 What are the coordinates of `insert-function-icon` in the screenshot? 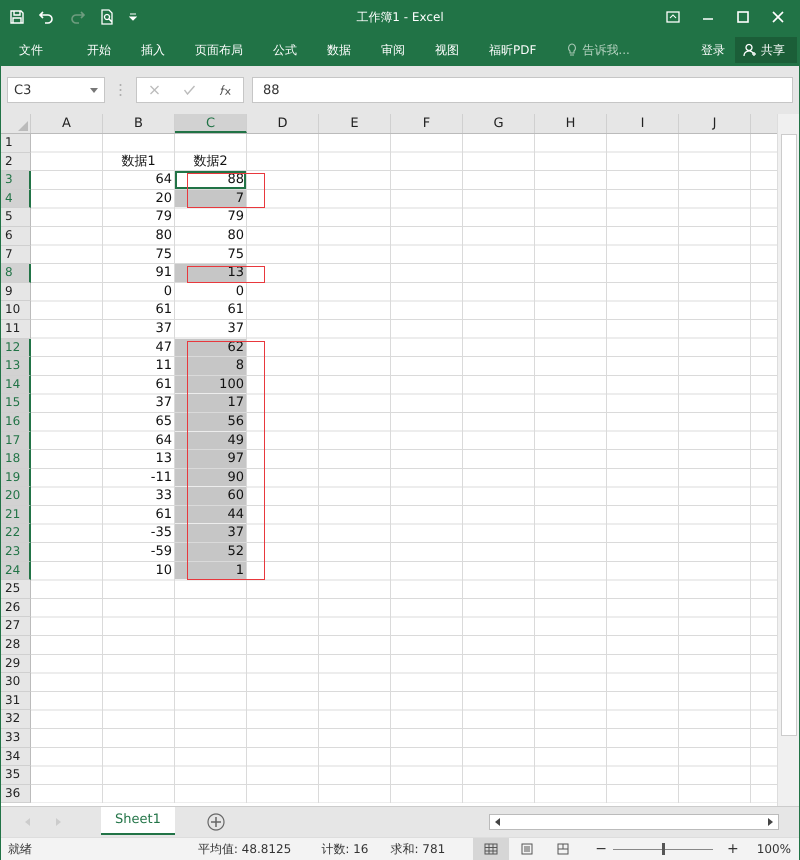 It's located at (225, 90).